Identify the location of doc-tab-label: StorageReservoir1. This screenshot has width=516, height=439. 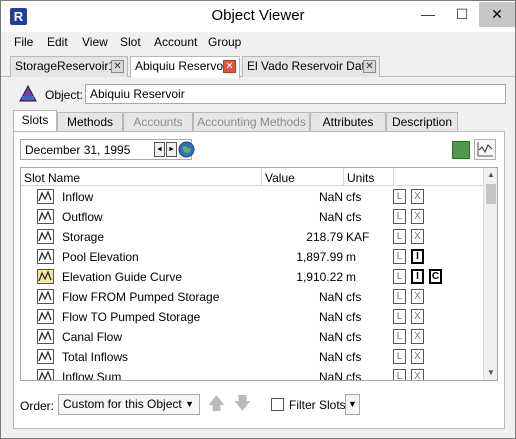
(65, 66).